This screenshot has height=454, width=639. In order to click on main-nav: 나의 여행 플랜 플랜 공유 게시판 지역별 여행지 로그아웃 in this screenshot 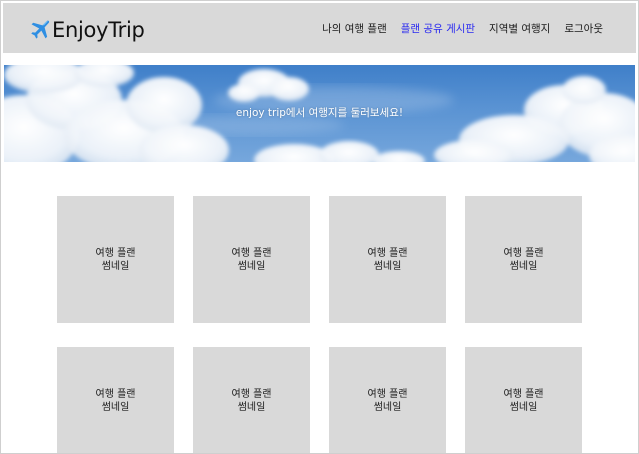, I will do `click(455, 28)`.